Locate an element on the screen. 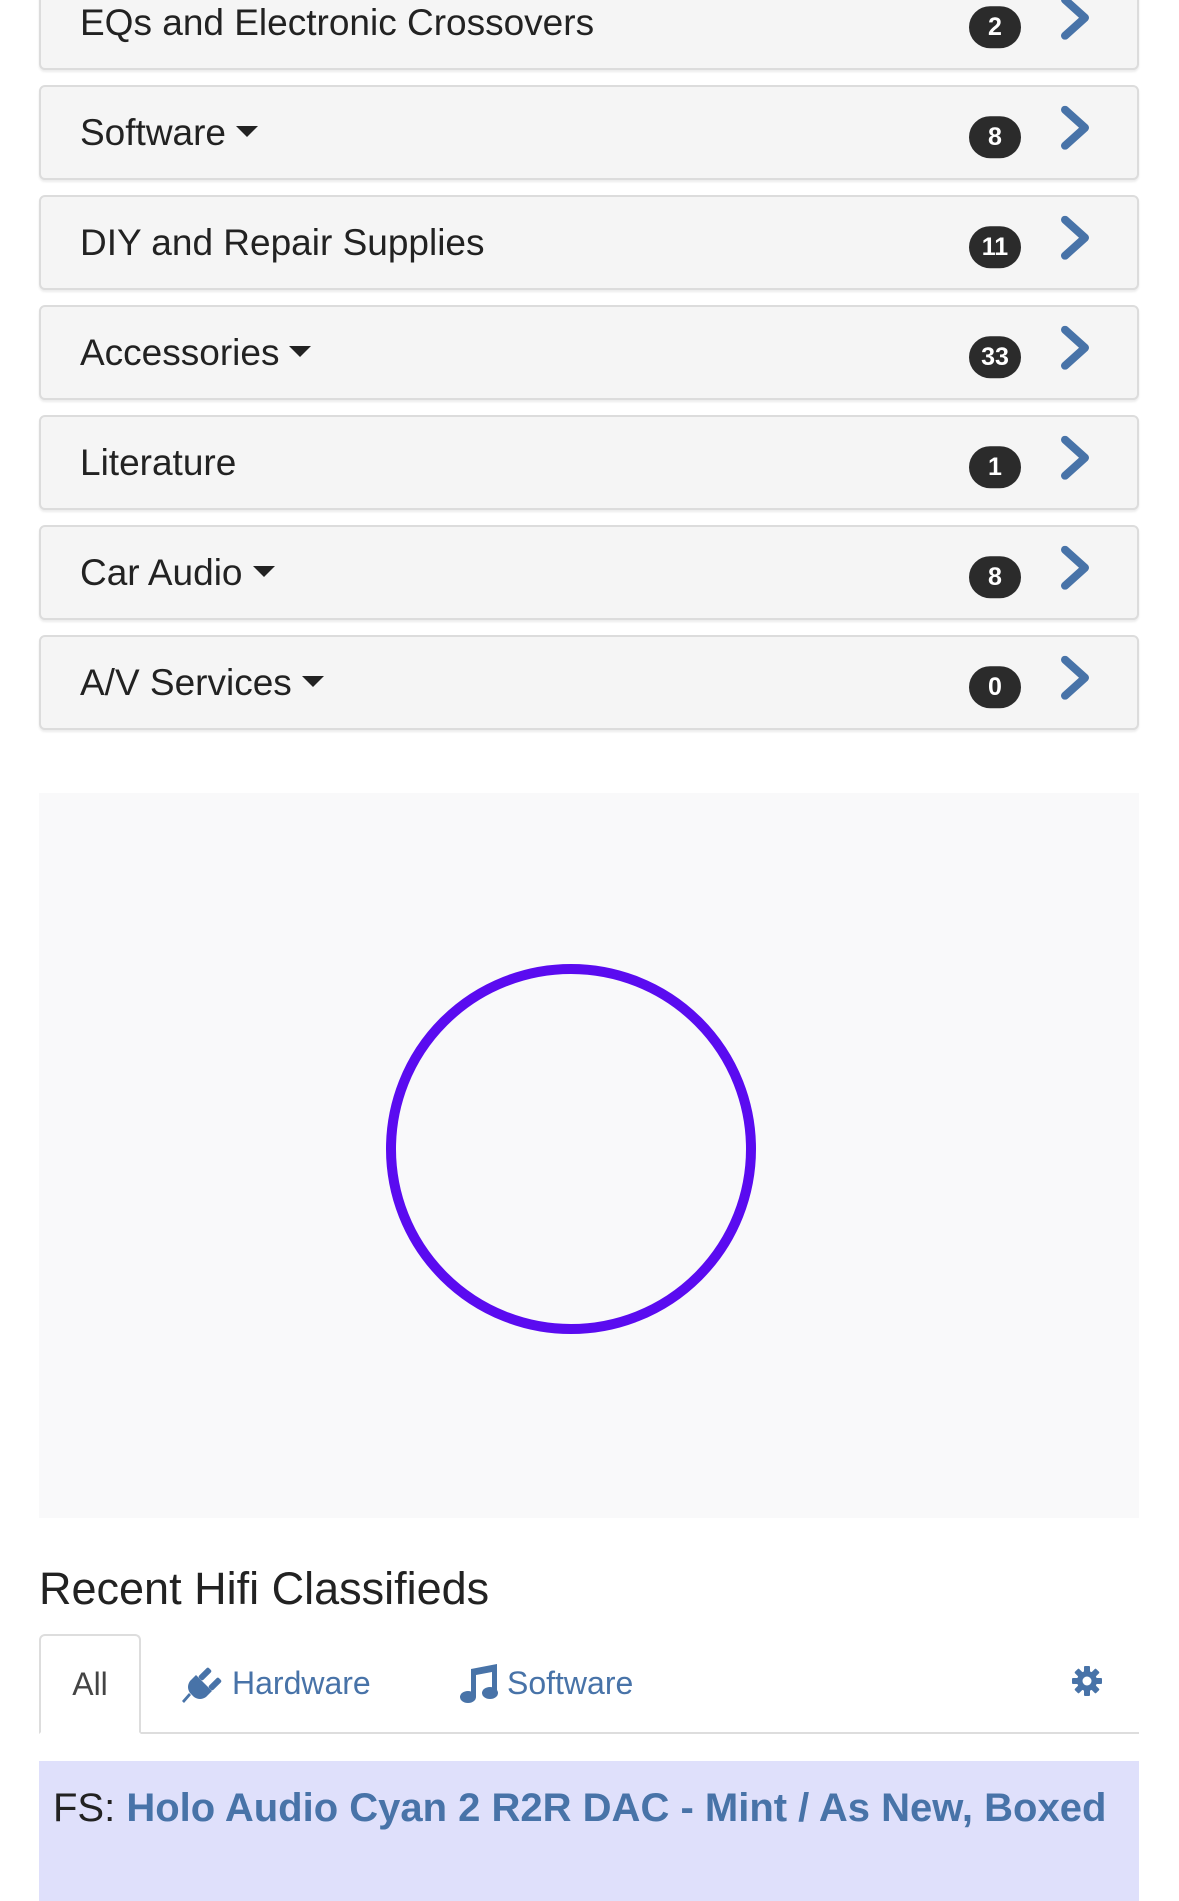 The width and height of the screenshot is (1179, 1901). category-label: Literature is located at coordinates (158, 462).